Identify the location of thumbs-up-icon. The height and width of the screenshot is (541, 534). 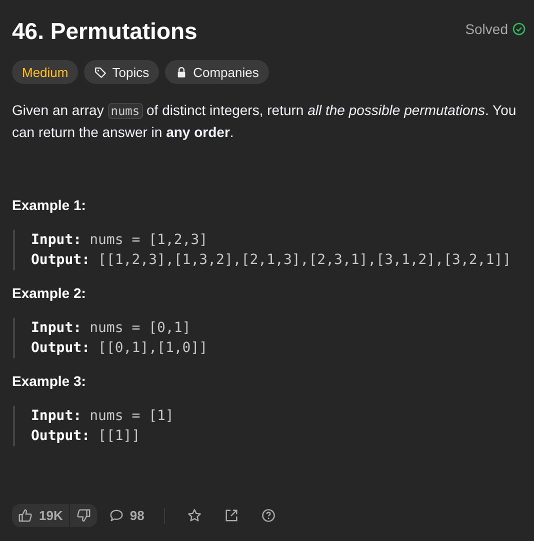
(25, 515).